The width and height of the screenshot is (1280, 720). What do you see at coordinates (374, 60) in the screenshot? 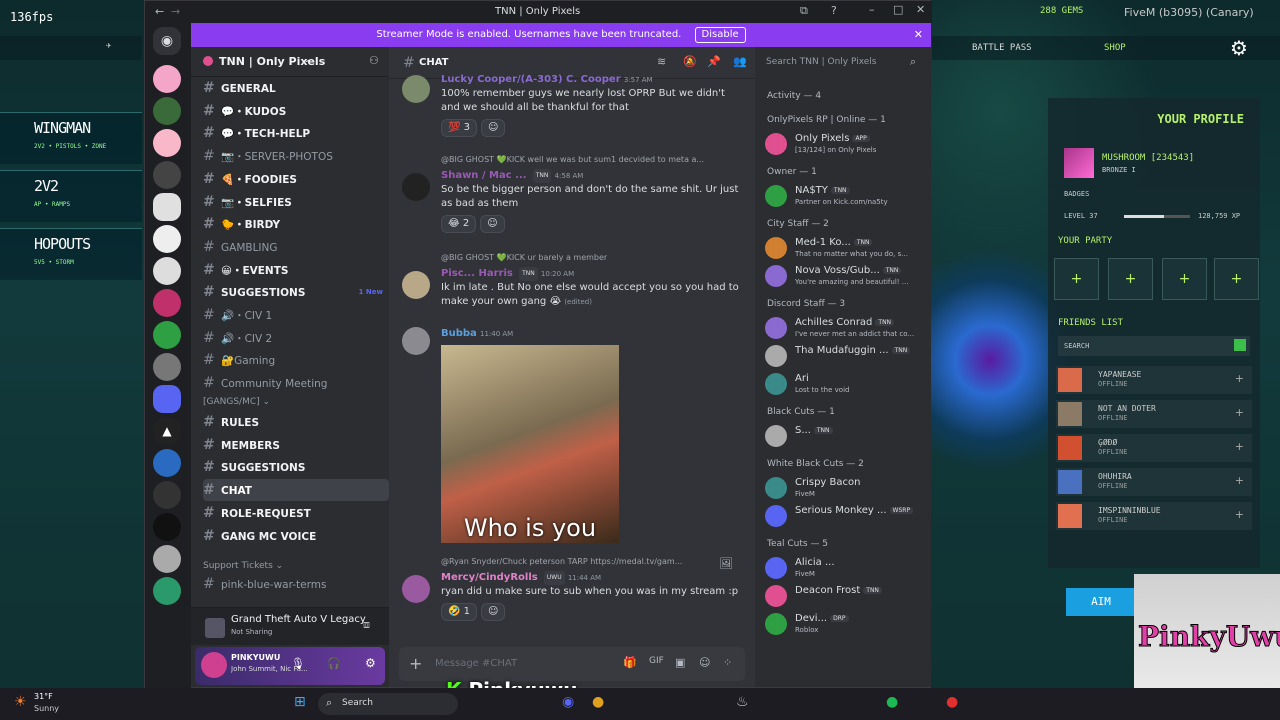
I see `add-member-icon: ⚇` at bounding box center [374, 60].